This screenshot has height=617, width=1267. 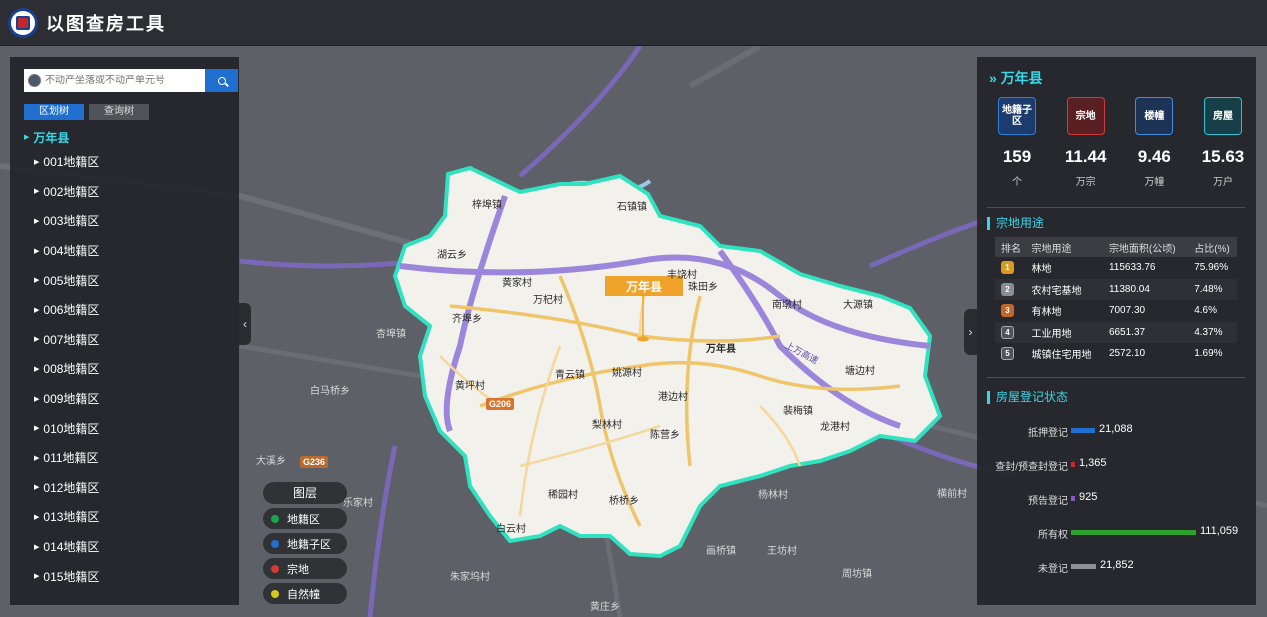 I want to click on place-label: 黄庄乡, so click(x=605, y=607).